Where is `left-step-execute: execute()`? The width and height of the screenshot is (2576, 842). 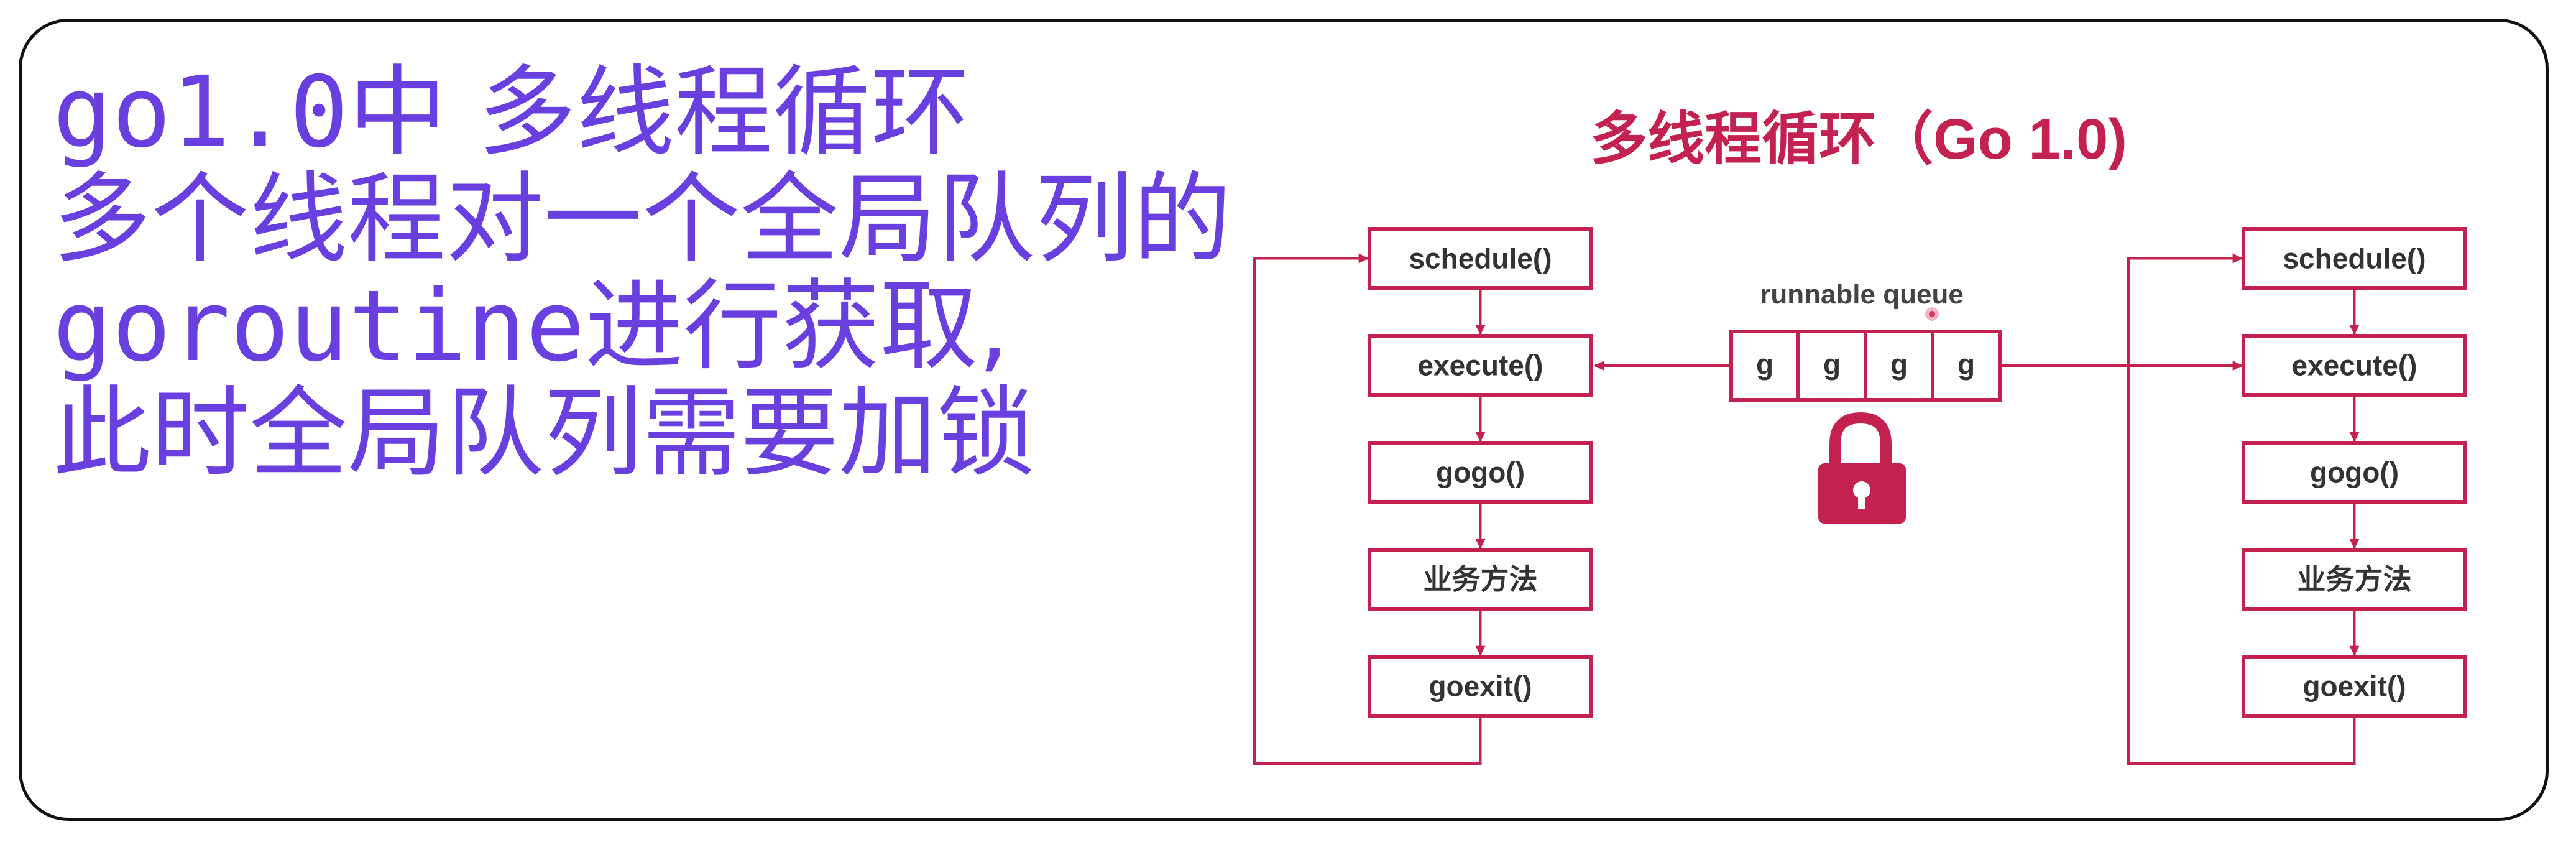 left-step-execute: execute() is located at coordinates (1480, 365).